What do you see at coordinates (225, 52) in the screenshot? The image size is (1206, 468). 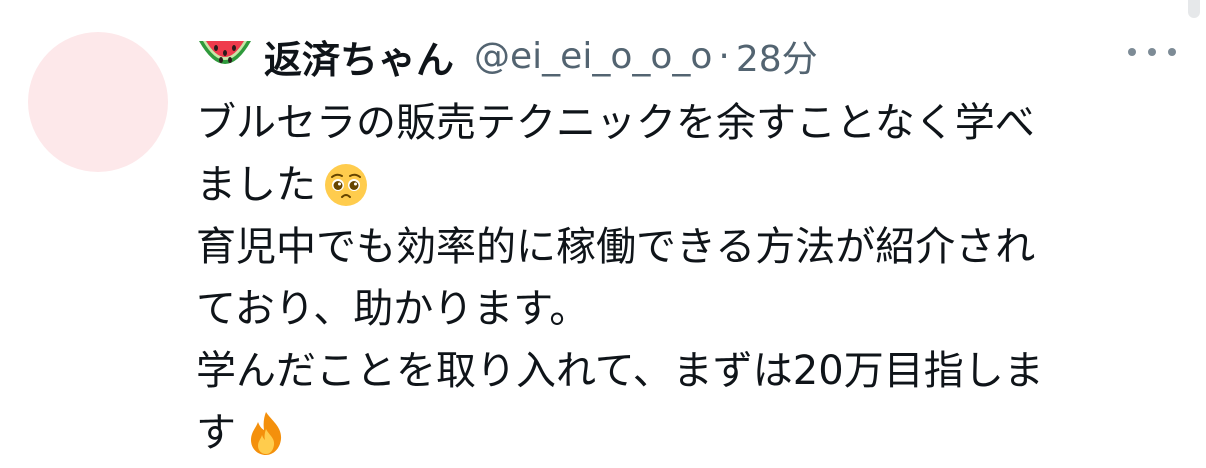 I see `watermelon-icon` at bounding box center [225, 52].